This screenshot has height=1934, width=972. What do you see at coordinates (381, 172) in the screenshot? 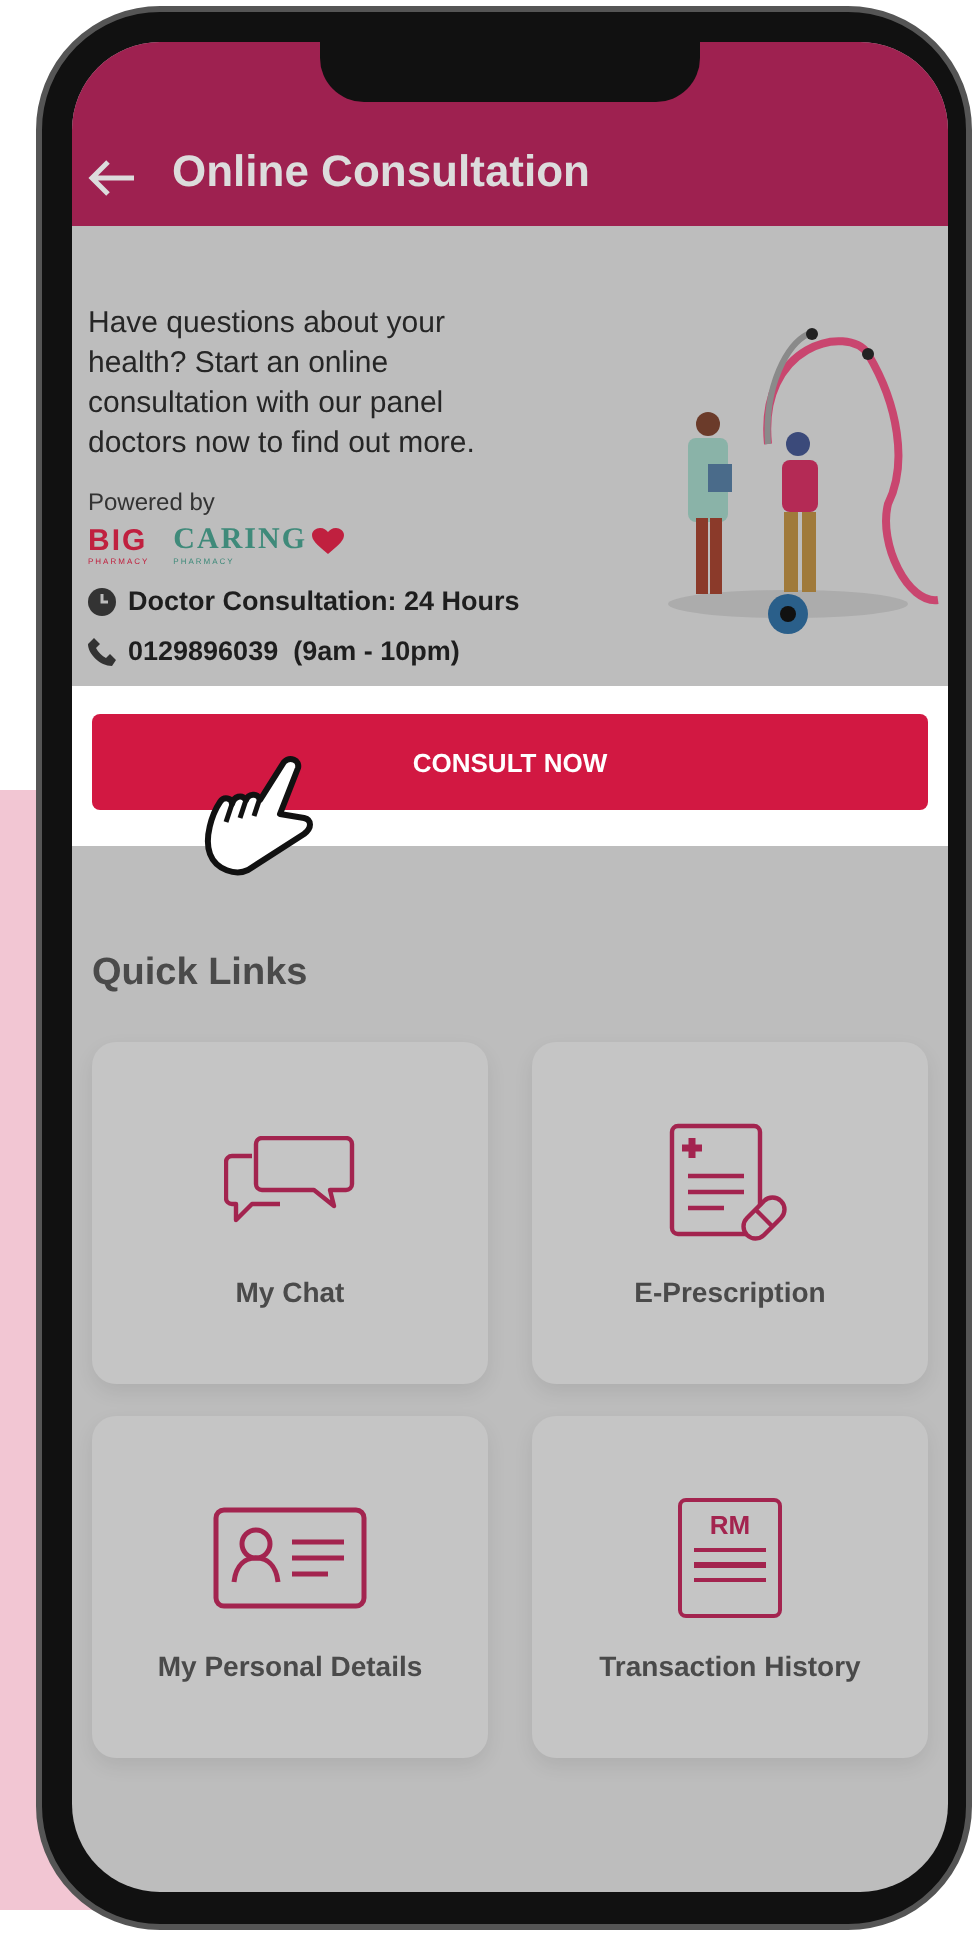
I see `page-title: Online Consultation` at bounding box center [381, 172].